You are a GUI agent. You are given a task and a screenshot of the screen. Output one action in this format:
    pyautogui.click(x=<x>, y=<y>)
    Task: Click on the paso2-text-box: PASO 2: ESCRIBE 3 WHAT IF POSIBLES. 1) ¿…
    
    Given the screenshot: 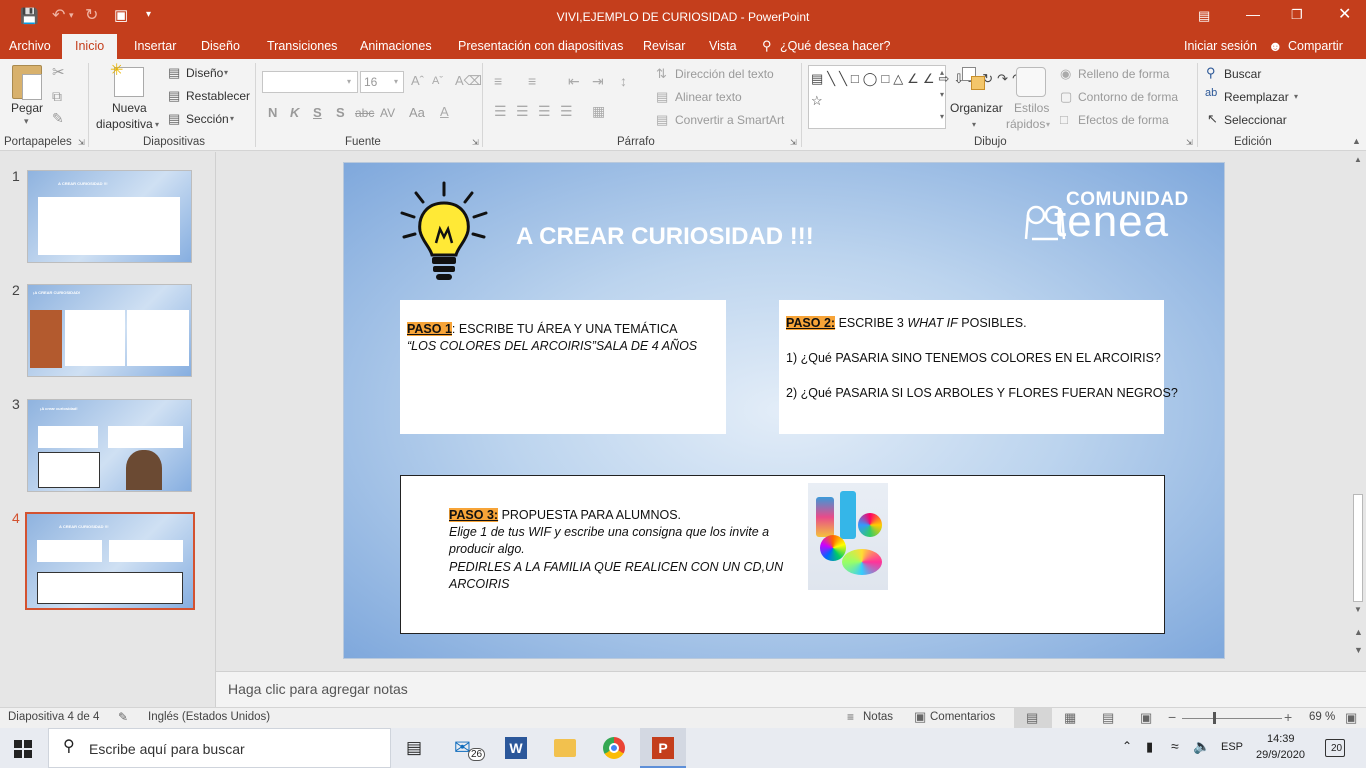 What is the action you would take?
    pyautogui.click(x=978, y=367)
    